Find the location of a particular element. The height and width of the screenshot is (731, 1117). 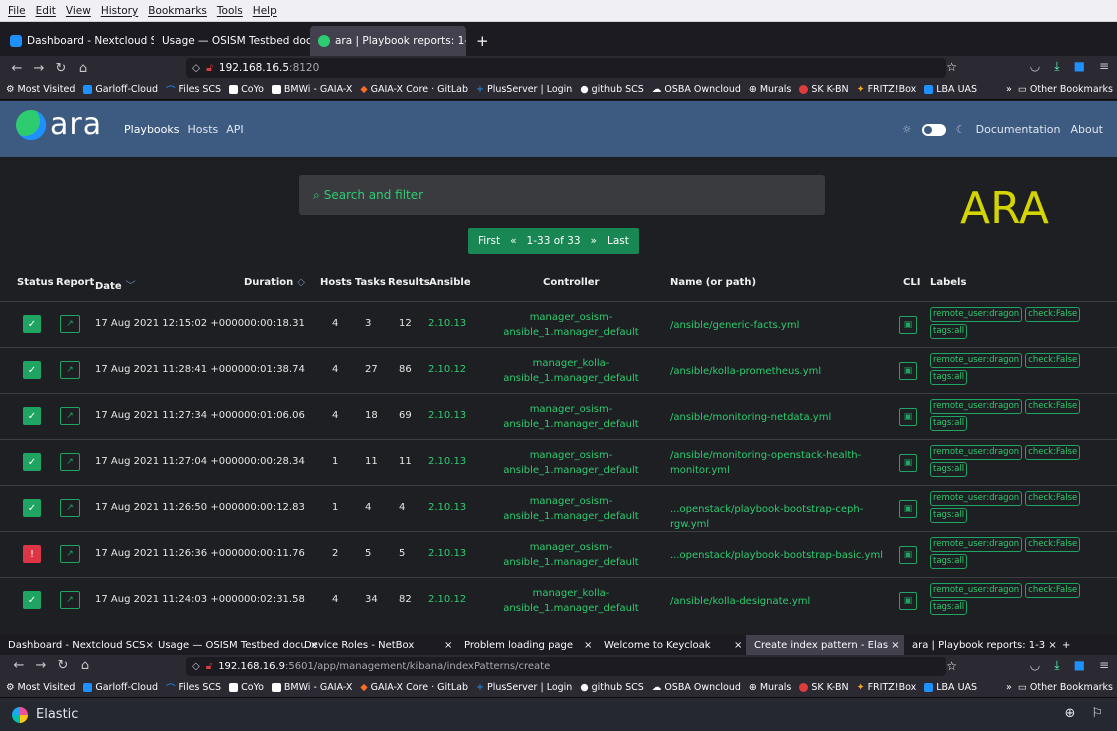

pager-next: » is located at coordinates (594, 241).